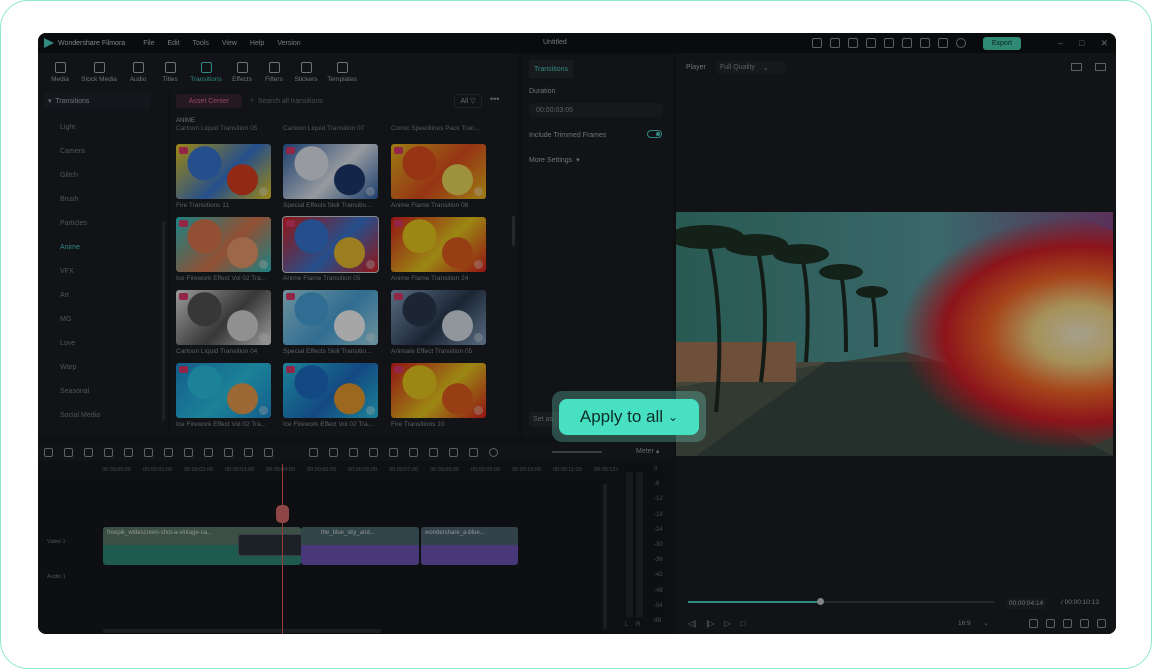  I want to click on apply-to-all-label: Apply to all, so click(621, 416).